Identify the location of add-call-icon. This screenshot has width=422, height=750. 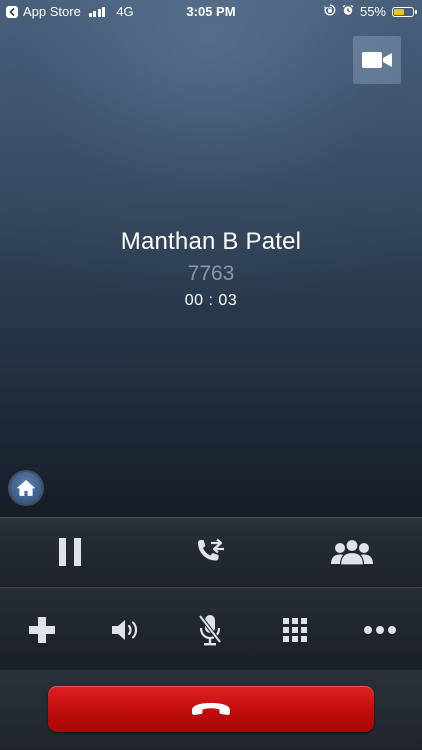
(42, 630).